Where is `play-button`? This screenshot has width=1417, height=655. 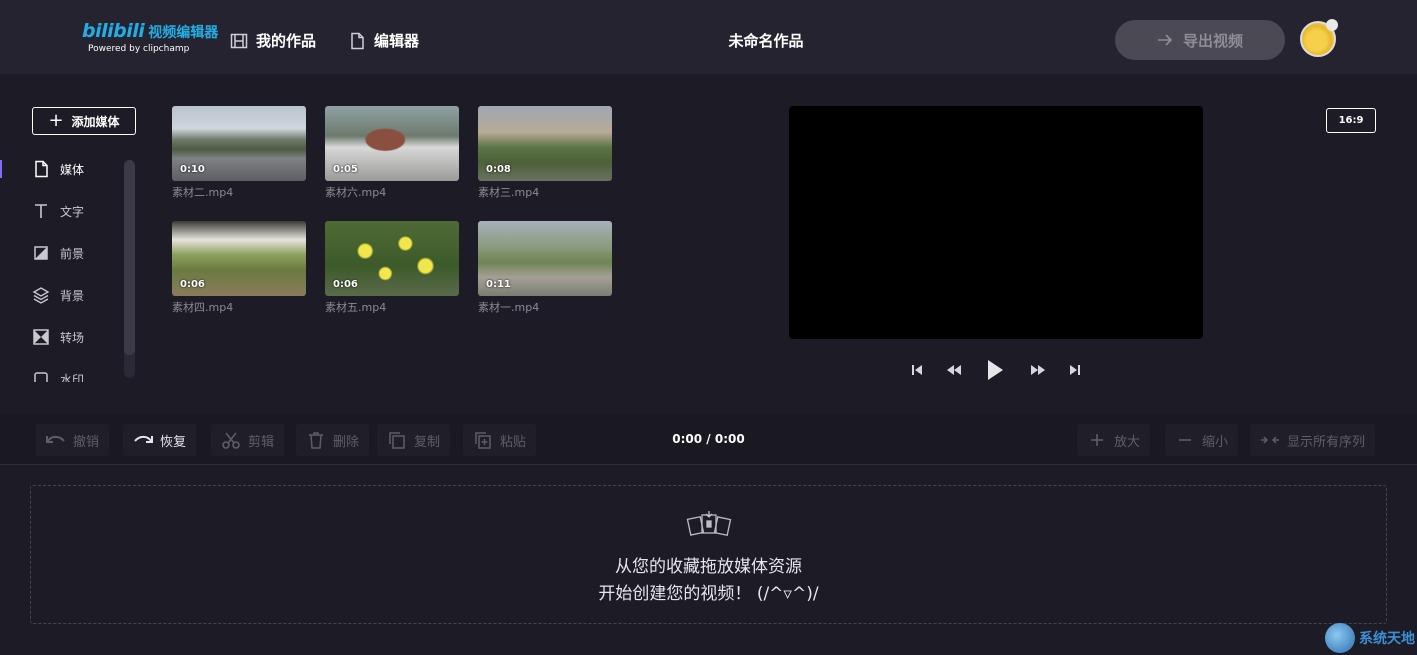
play-button is located at coordinates (995, 370).